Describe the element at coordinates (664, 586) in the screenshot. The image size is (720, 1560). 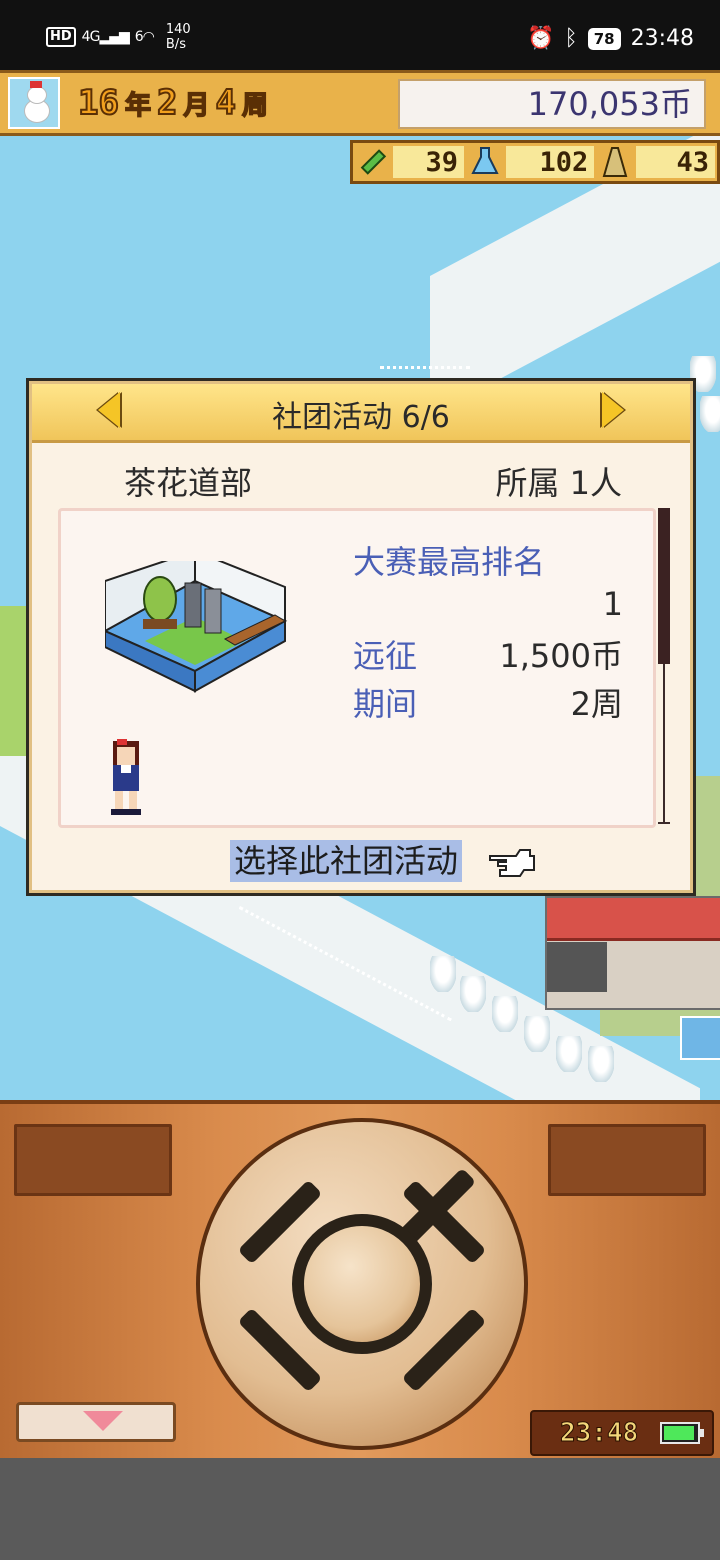
I see `scrollbar-thumb` at that location.